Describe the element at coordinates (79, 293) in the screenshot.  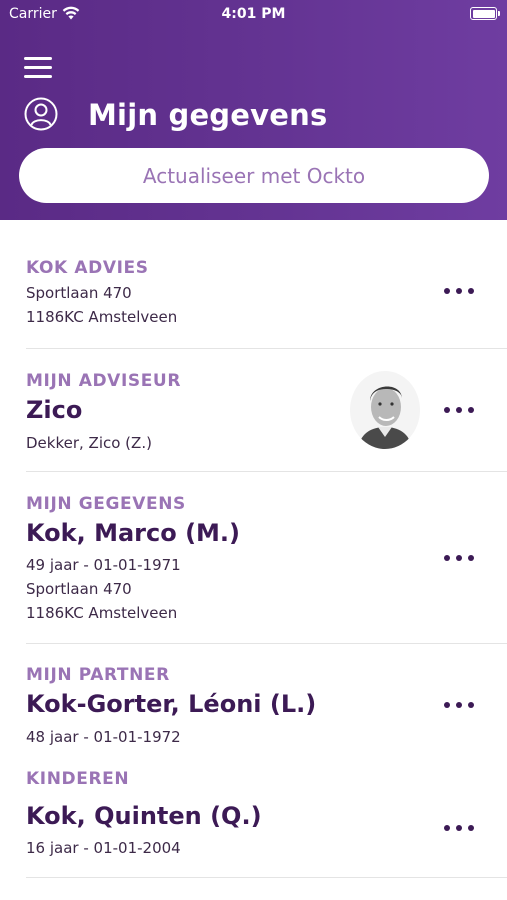
I see `office-address: Sportlaan 470` at that location.